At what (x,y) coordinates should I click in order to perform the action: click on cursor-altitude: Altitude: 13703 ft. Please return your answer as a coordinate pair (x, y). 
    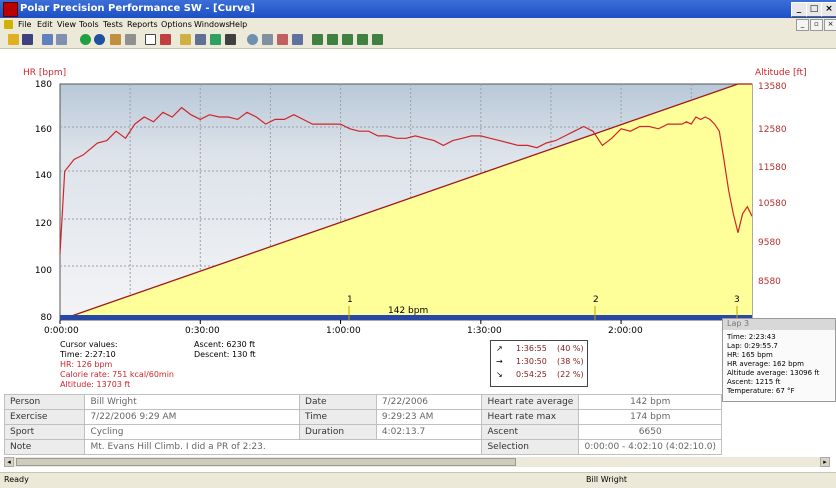
    Looking at the image, I should click on (95, 384).